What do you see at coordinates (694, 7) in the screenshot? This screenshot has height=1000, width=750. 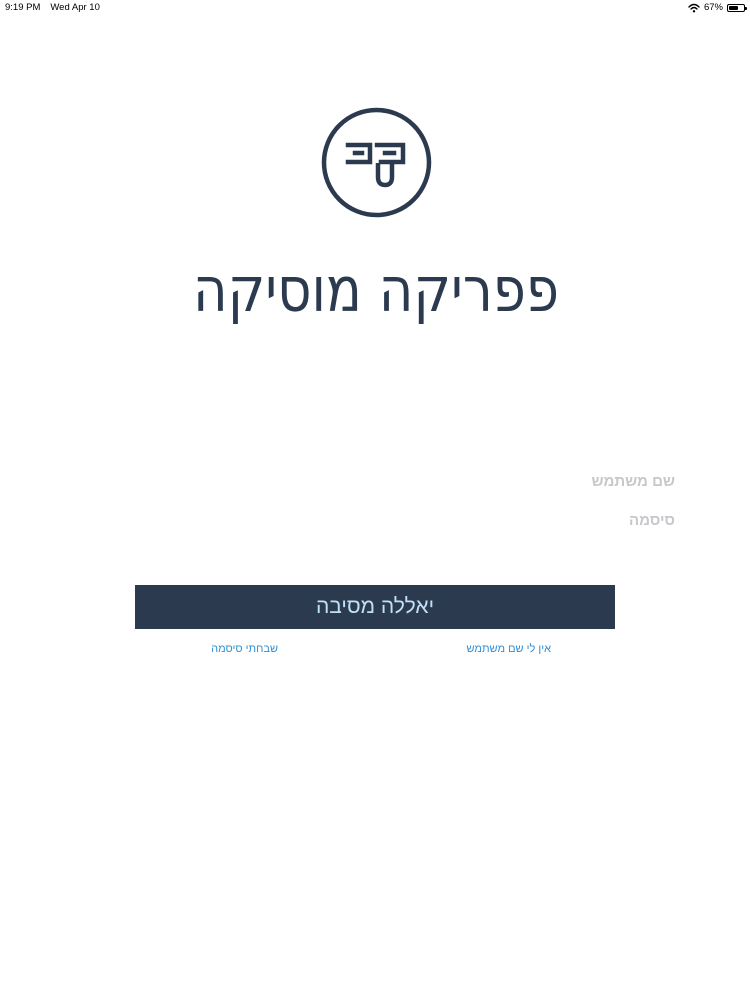 I see `wifi-icon` at bounding box center [694, 7].